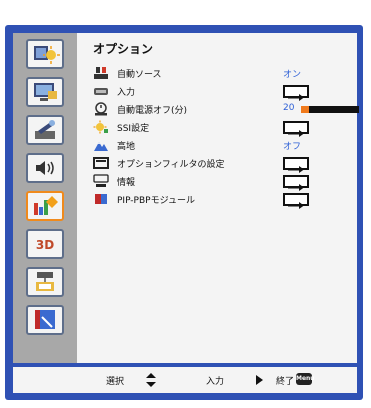  Describe the element at coordinates (185, 380) in the screenshot. I see `footer-nav-hints: 選択 入力 終了 Menu` at that location.